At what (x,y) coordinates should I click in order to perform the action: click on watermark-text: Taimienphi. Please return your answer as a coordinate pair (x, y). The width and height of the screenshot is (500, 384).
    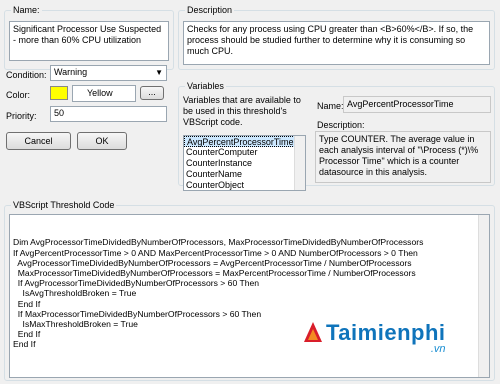
    Looking at the image, I should click on (386, 332).